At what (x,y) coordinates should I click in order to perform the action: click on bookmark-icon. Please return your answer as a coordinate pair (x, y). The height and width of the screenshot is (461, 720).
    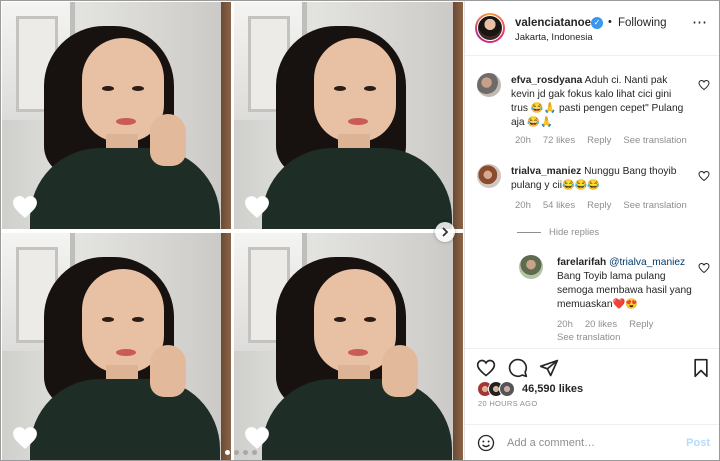
    Looking at the image, I should click on (701, 368).